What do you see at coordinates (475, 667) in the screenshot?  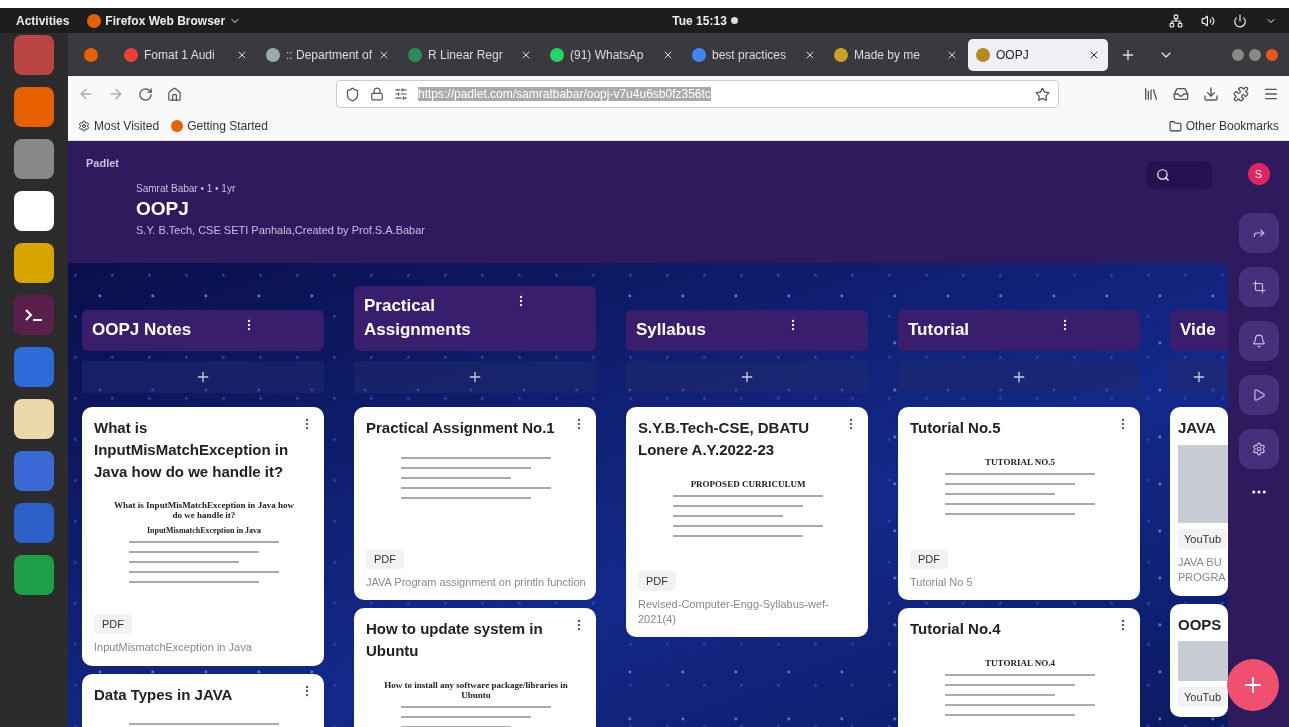 I see `post-card: How to update system in Ubuntu How to install any software package/libraries in Ubuntu` at bounding box center [475, 667].